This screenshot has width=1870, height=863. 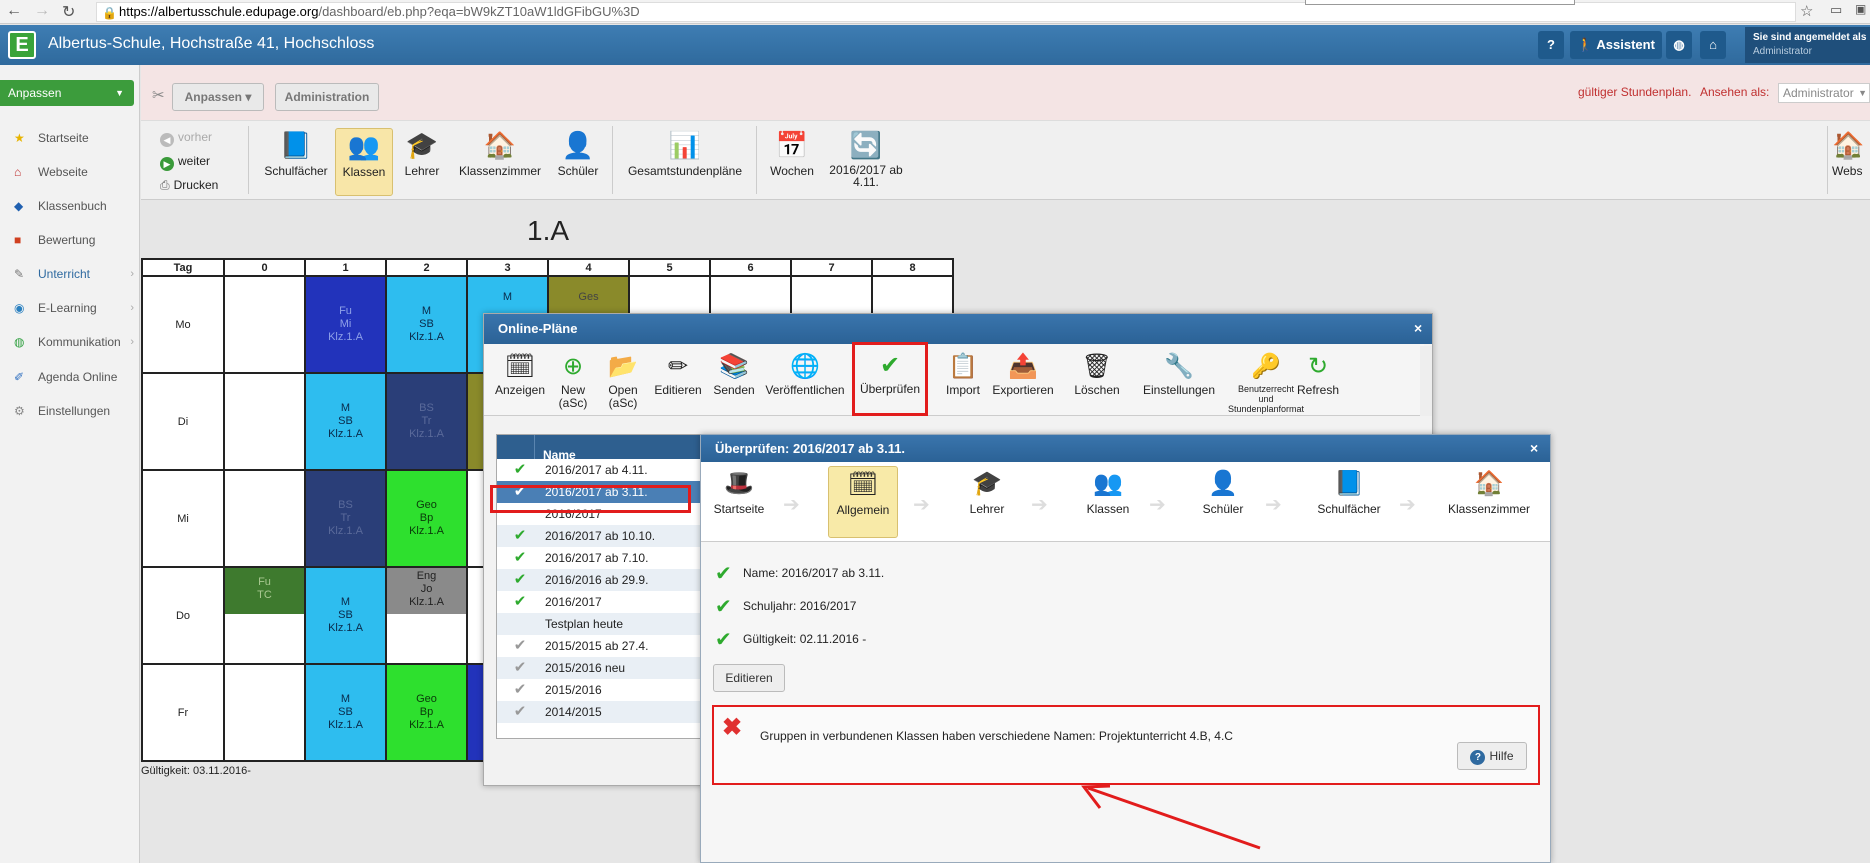 What do you see at coordinates (1679, 45) in the screenshot?
I see `globe-icon: ◍` at bounding box center [1679, 45].